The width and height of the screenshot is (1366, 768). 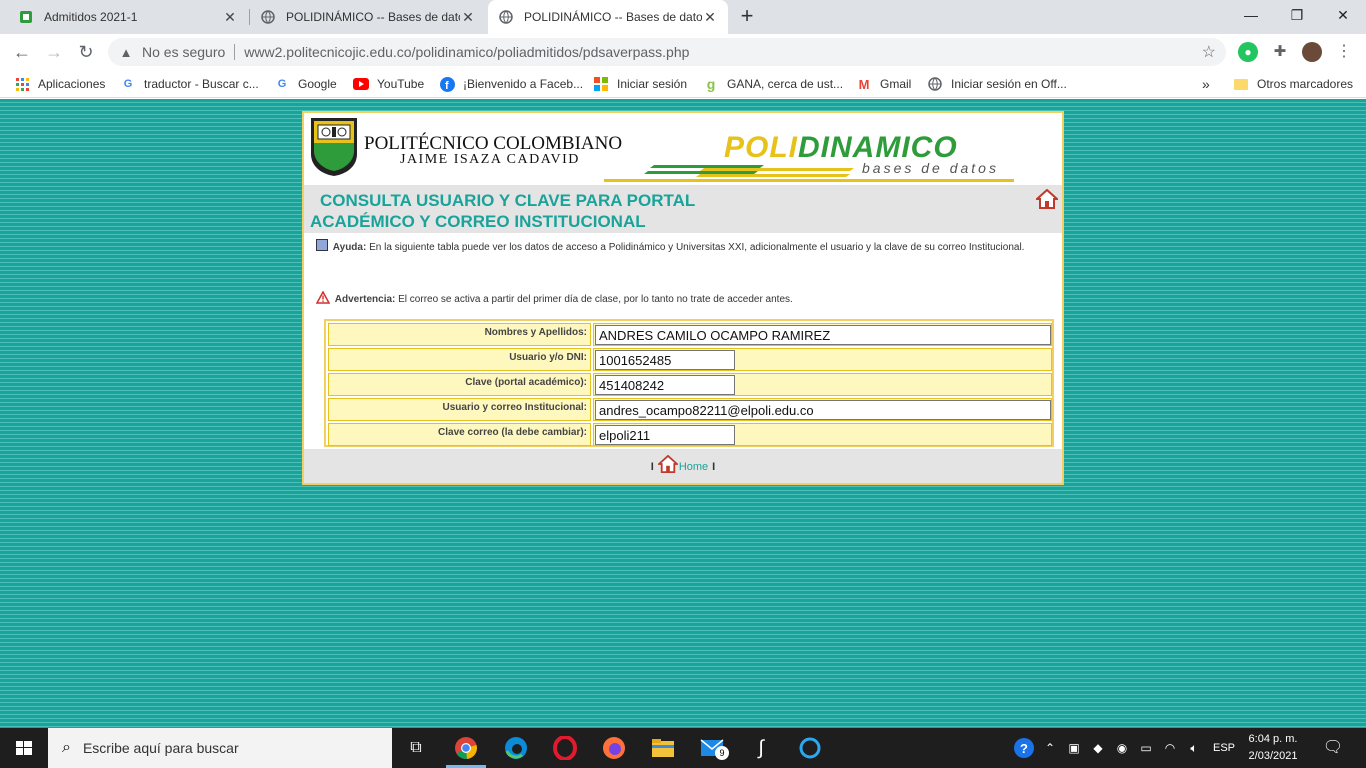 I want to click on notifications-icon: 🗨︎, so click(x=1333, y=748).